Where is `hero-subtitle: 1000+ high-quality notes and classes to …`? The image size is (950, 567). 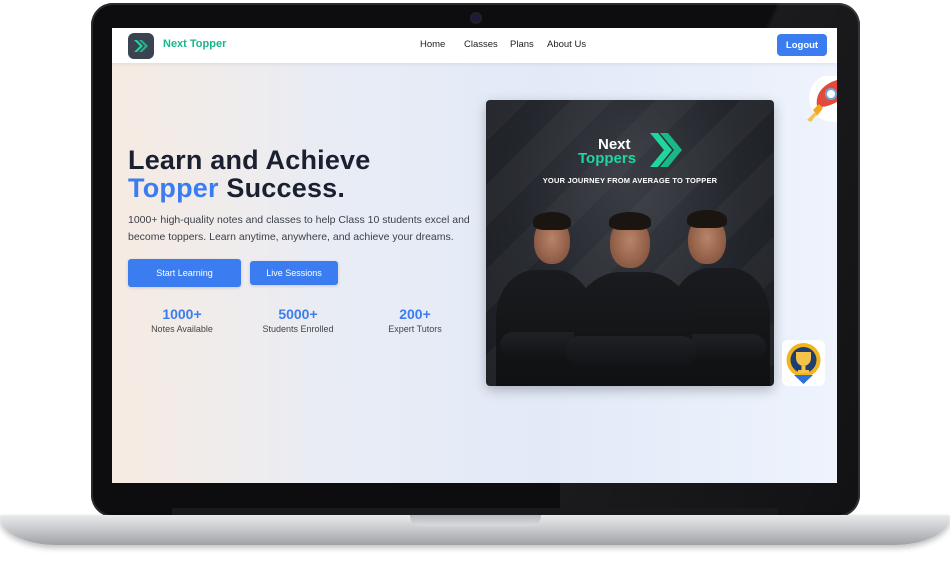
hero-subtitle: 1000+ high-quality notes and classes to … is located at coordinates (299, 228).